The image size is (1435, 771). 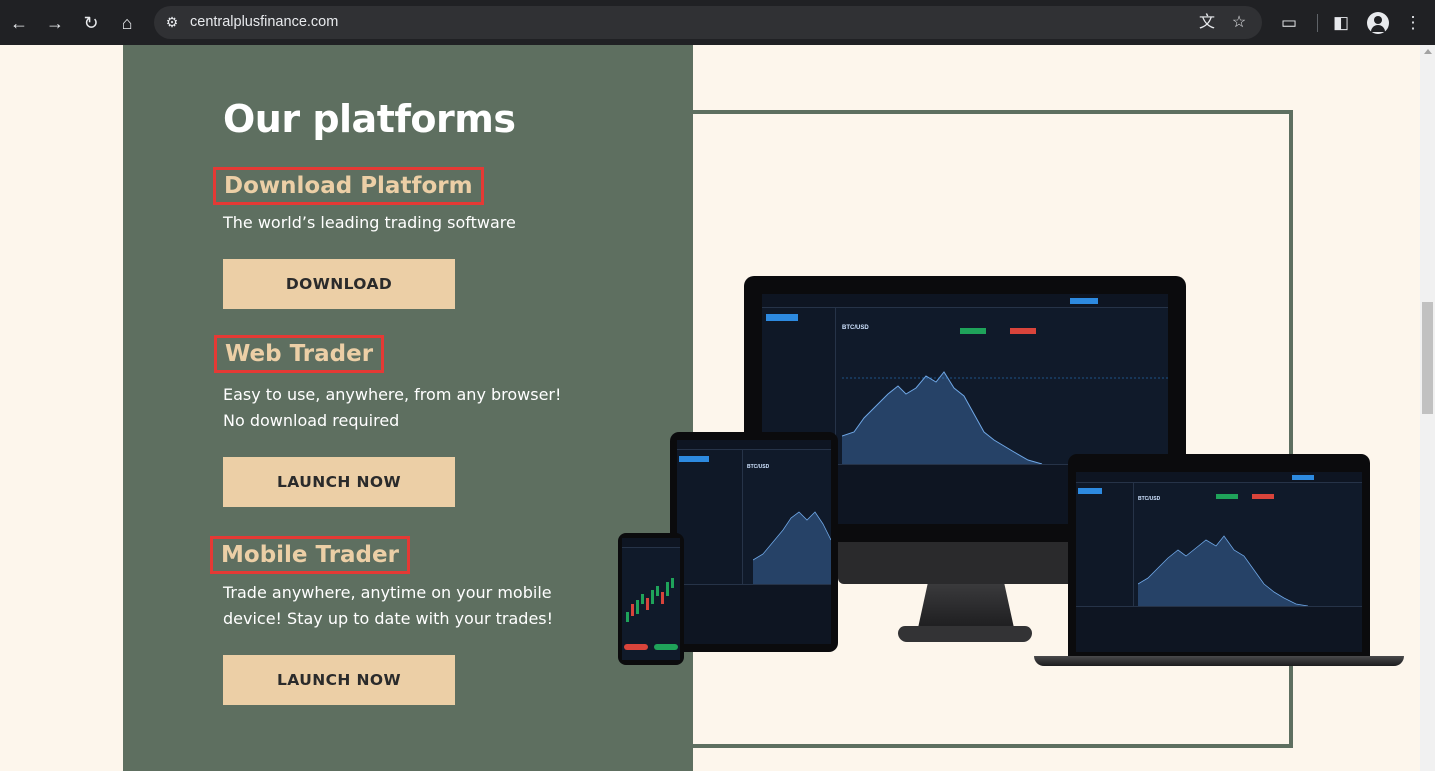 What do you see at coordinates (636, 647) in the screenshot?
I see `phone-sell-button` at bounding box center [636, 647].